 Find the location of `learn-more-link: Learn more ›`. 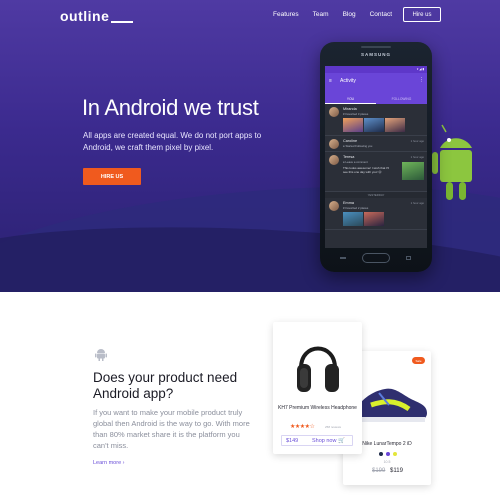

learn-more-link: Learn more › is located at coordinates (109, 463).